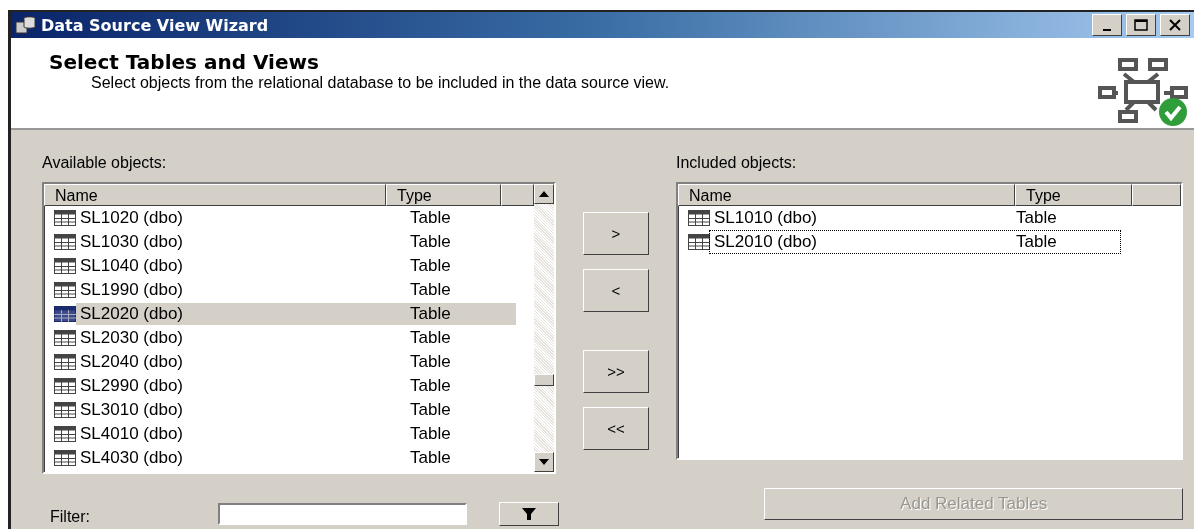 Image resolution: width=1194 pixels, height=529 pixels. I want to click on list-item: SL2040 (dbo), so click(236, 361).